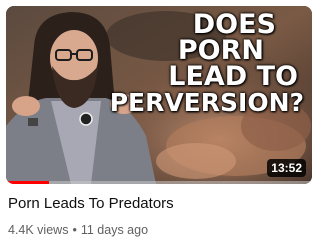 The image size is (320, 245). Describe the element at coordinates (114, 230) in the screenshot. I see `upload-age: 11 days ago` at that location.